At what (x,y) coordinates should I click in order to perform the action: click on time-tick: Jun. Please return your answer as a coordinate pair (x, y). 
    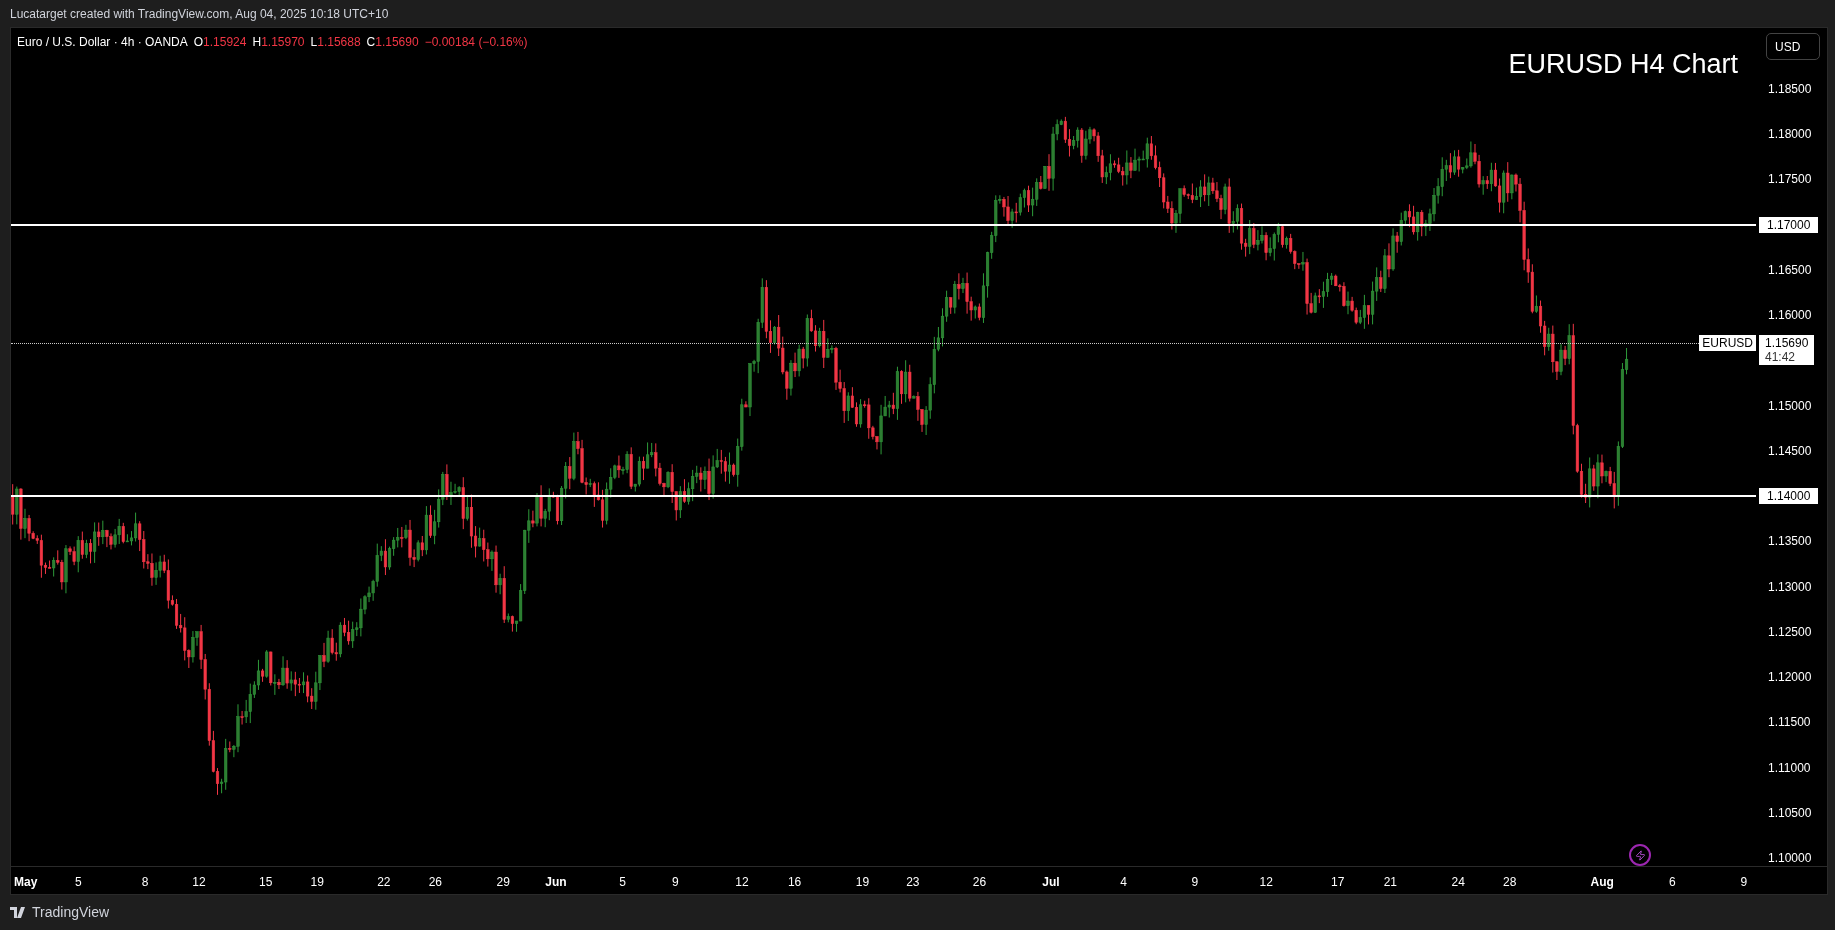
    Looking at the image, I should click on (556, 882).